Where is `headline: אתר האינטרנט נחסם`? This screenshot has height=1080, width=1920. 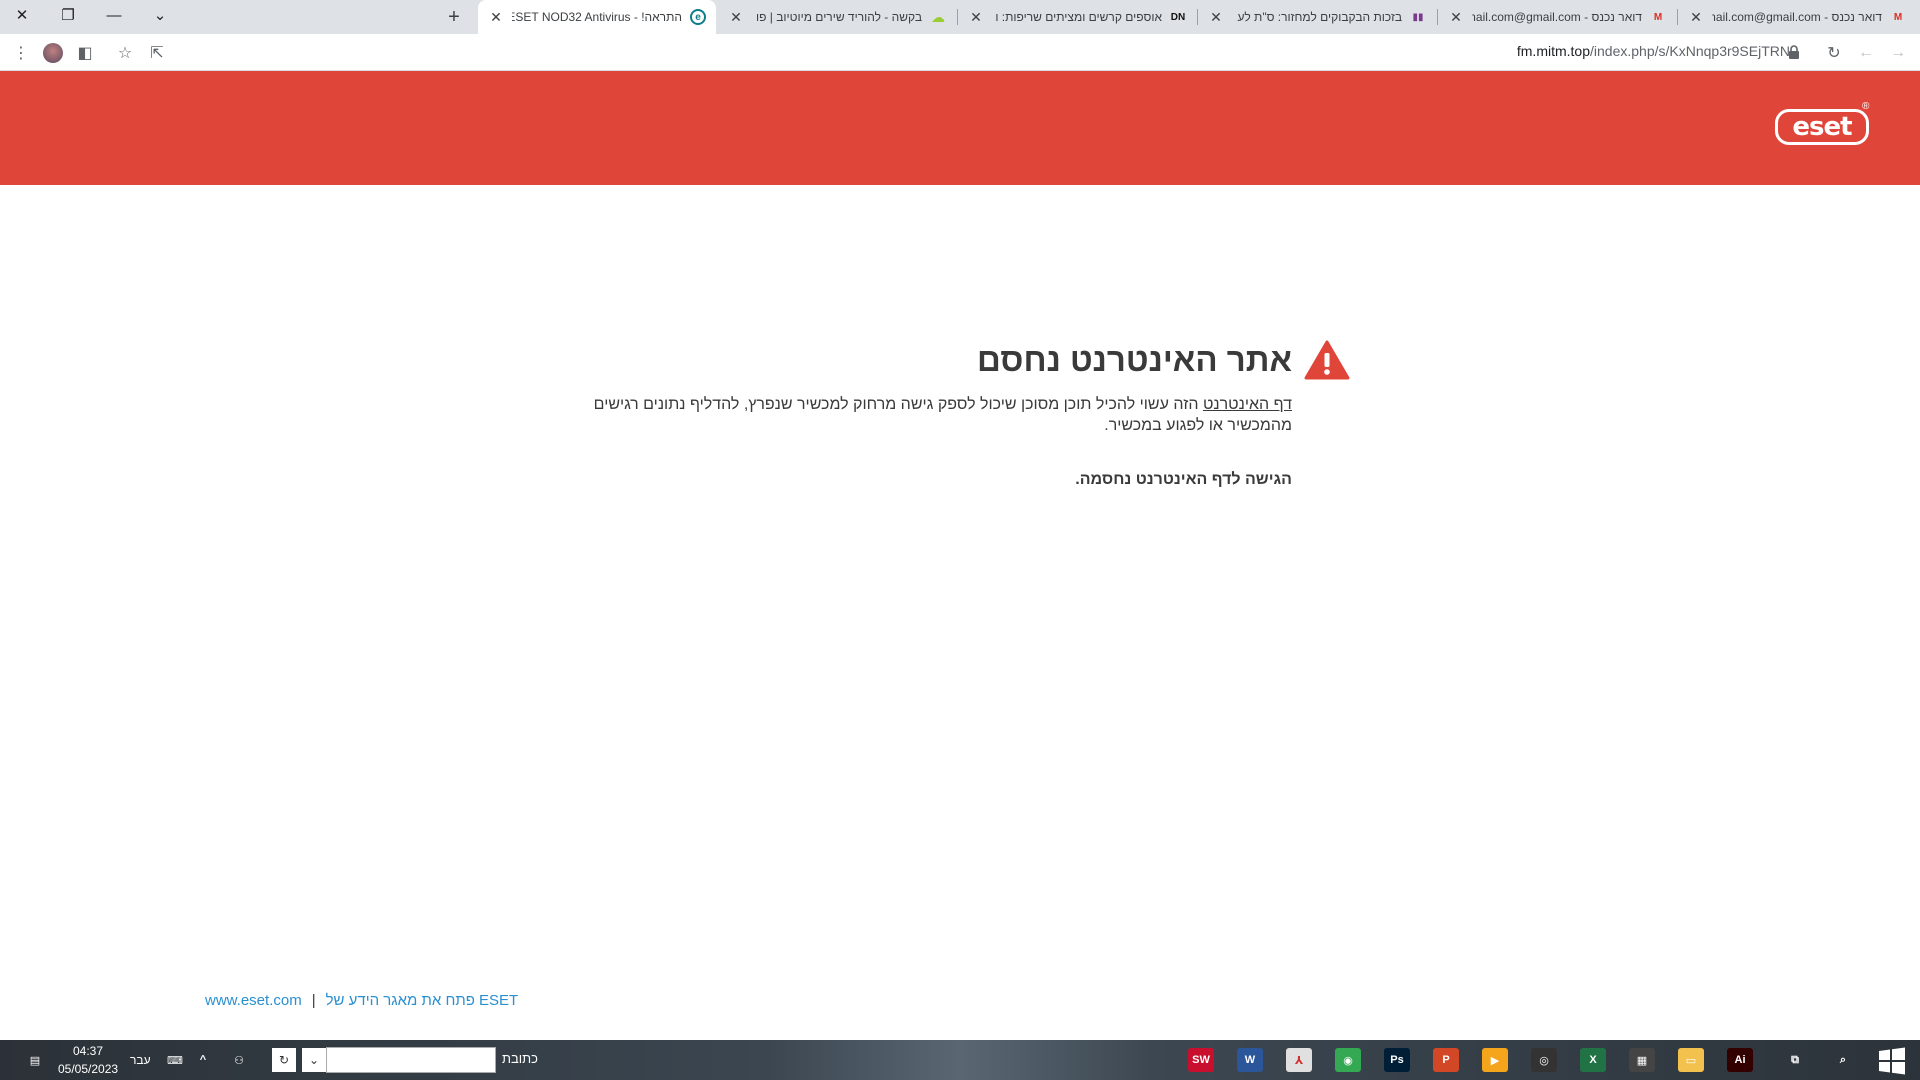
headline: אתר האינטרנט נחסם is located at coordinates (955, 360).